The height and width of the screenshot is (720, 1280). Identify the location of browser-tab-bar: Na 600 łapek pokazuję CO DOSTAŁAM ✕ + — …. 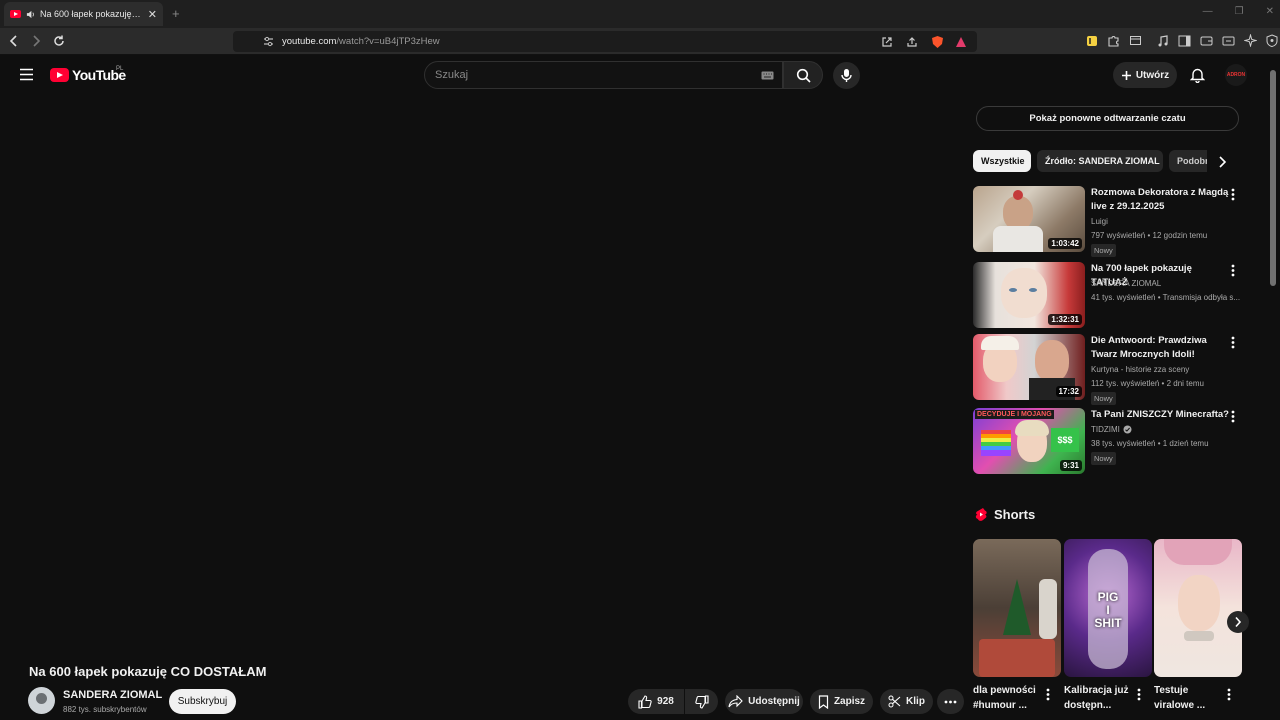
(640, 14).